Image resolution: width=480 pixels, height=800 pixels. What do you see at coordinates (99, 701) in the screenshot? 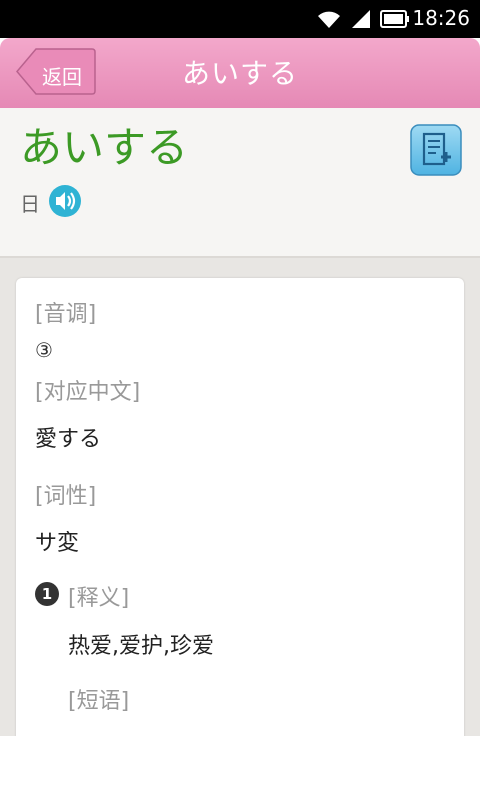
I see `phrase-label: [短语]` at bounding box center [99, 701].